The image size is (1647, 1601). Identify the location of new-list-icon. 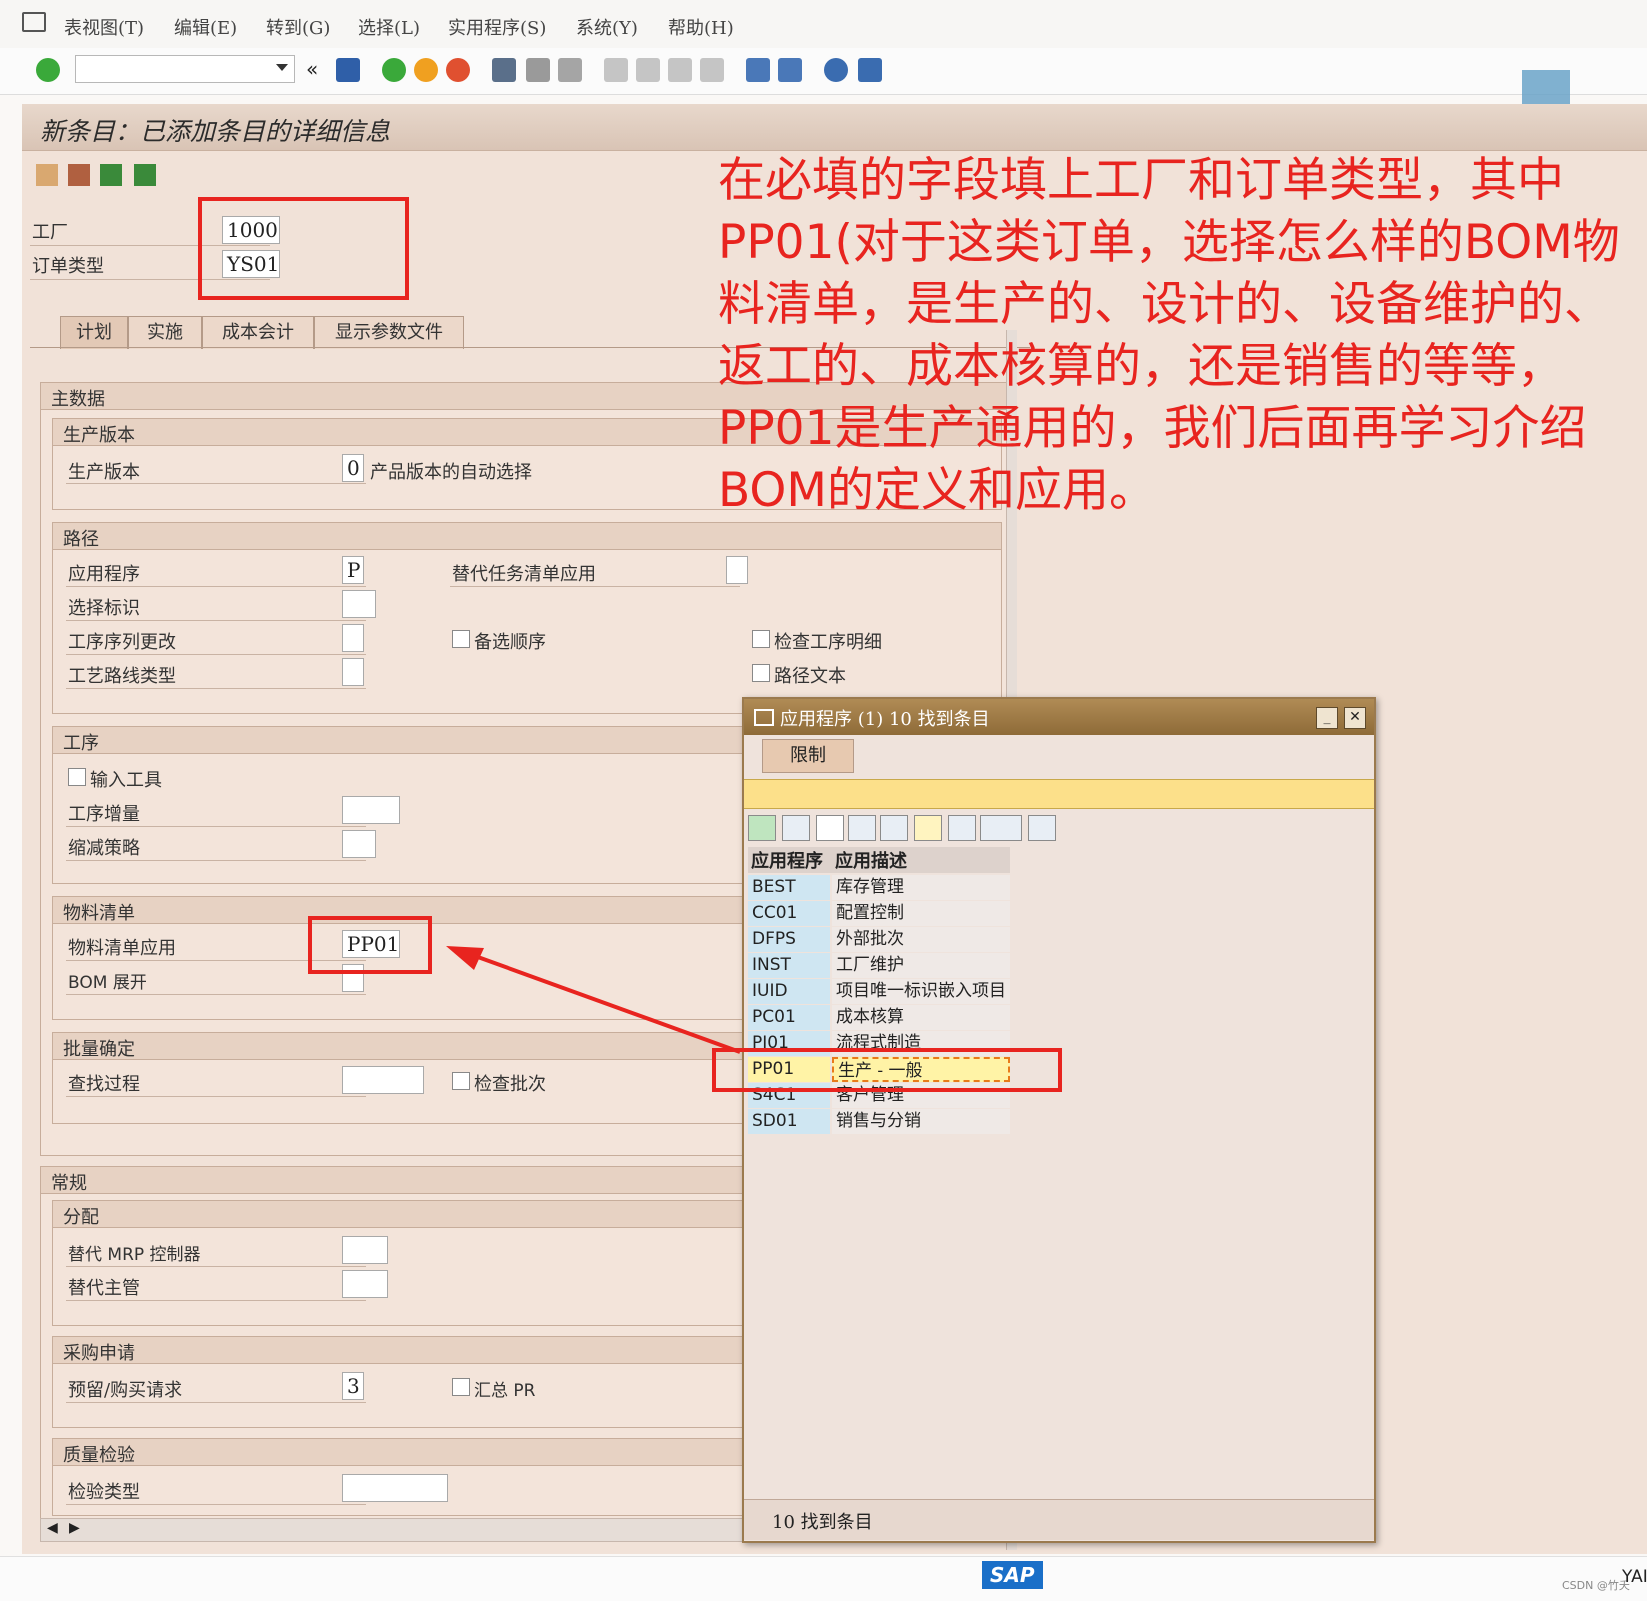
(830, 828).